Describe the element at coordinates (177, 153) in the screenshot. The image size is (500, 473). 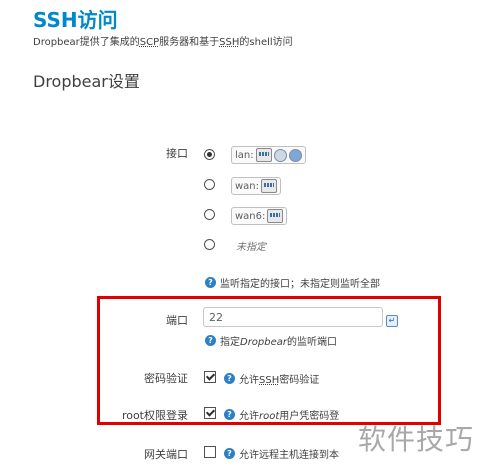
I see `interface-label: 接口` at that location.